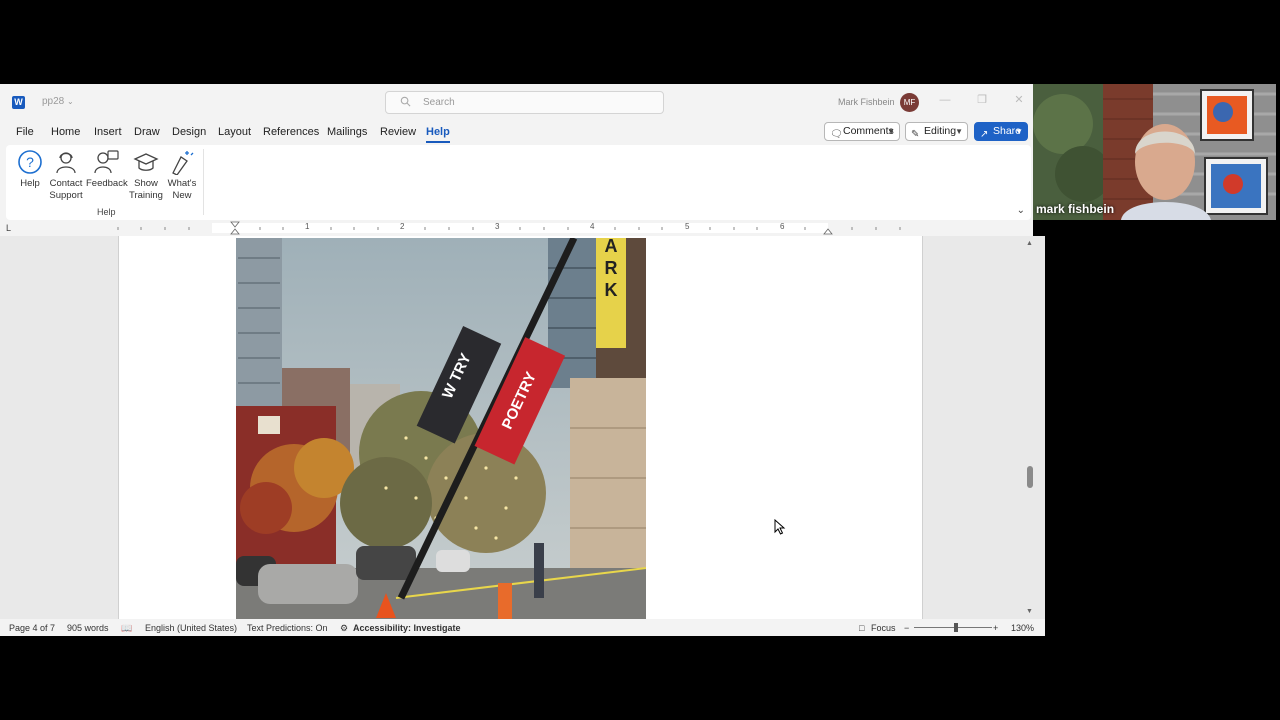  I want to click on tab-review: Review, so click(398, 132).